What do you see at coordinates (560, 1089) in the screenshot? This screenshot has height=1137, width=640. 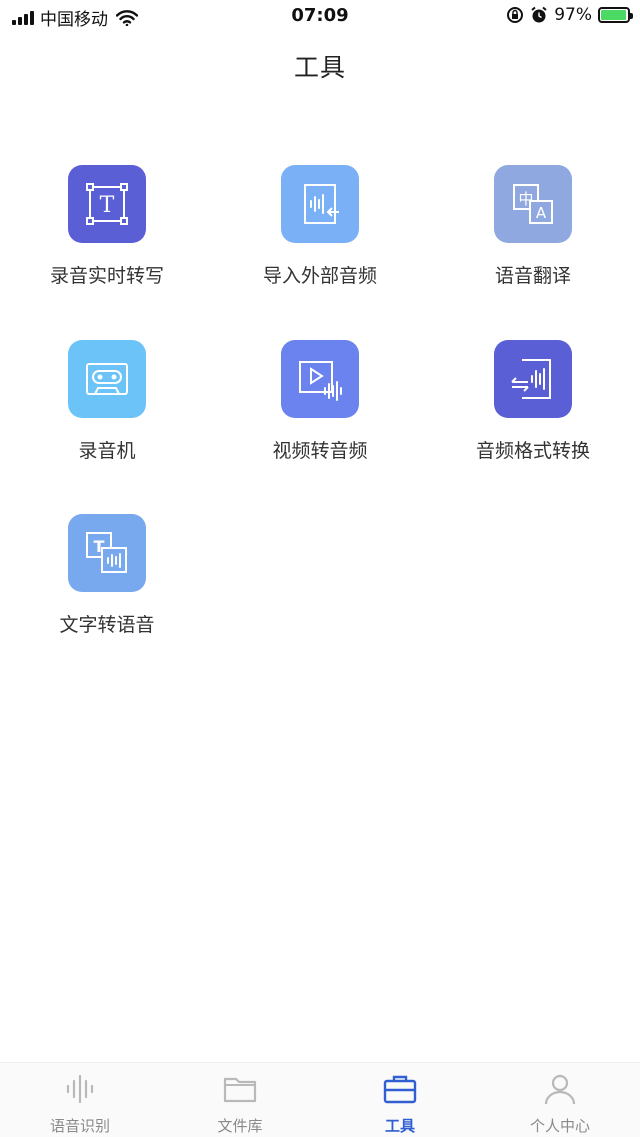 I see `user-icon` at bounding box center [560, 1089].